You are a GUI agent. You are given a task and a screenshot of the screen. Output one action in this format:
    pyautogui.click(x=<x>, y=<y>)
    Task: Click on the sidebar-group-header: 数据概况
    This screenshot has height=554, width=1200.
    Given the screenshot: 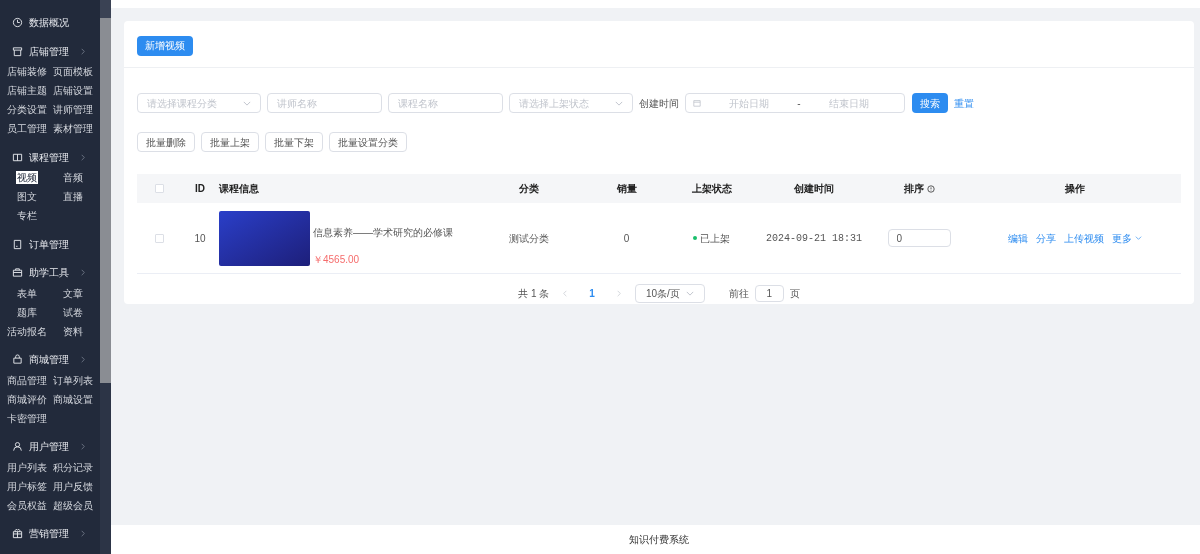 What is the action you would take?
    pyautogui.click(x=50, y=22)
    